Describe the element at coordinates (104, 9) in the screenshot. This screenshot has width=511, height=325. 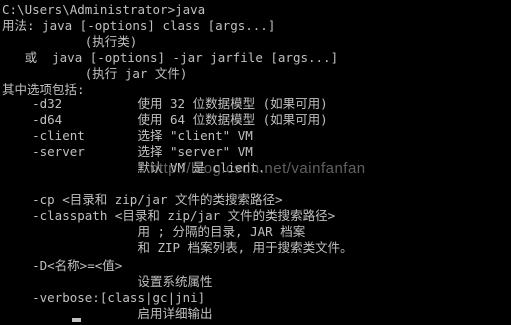
I see `console-line: C:\Users\Administrator>java` at that location.